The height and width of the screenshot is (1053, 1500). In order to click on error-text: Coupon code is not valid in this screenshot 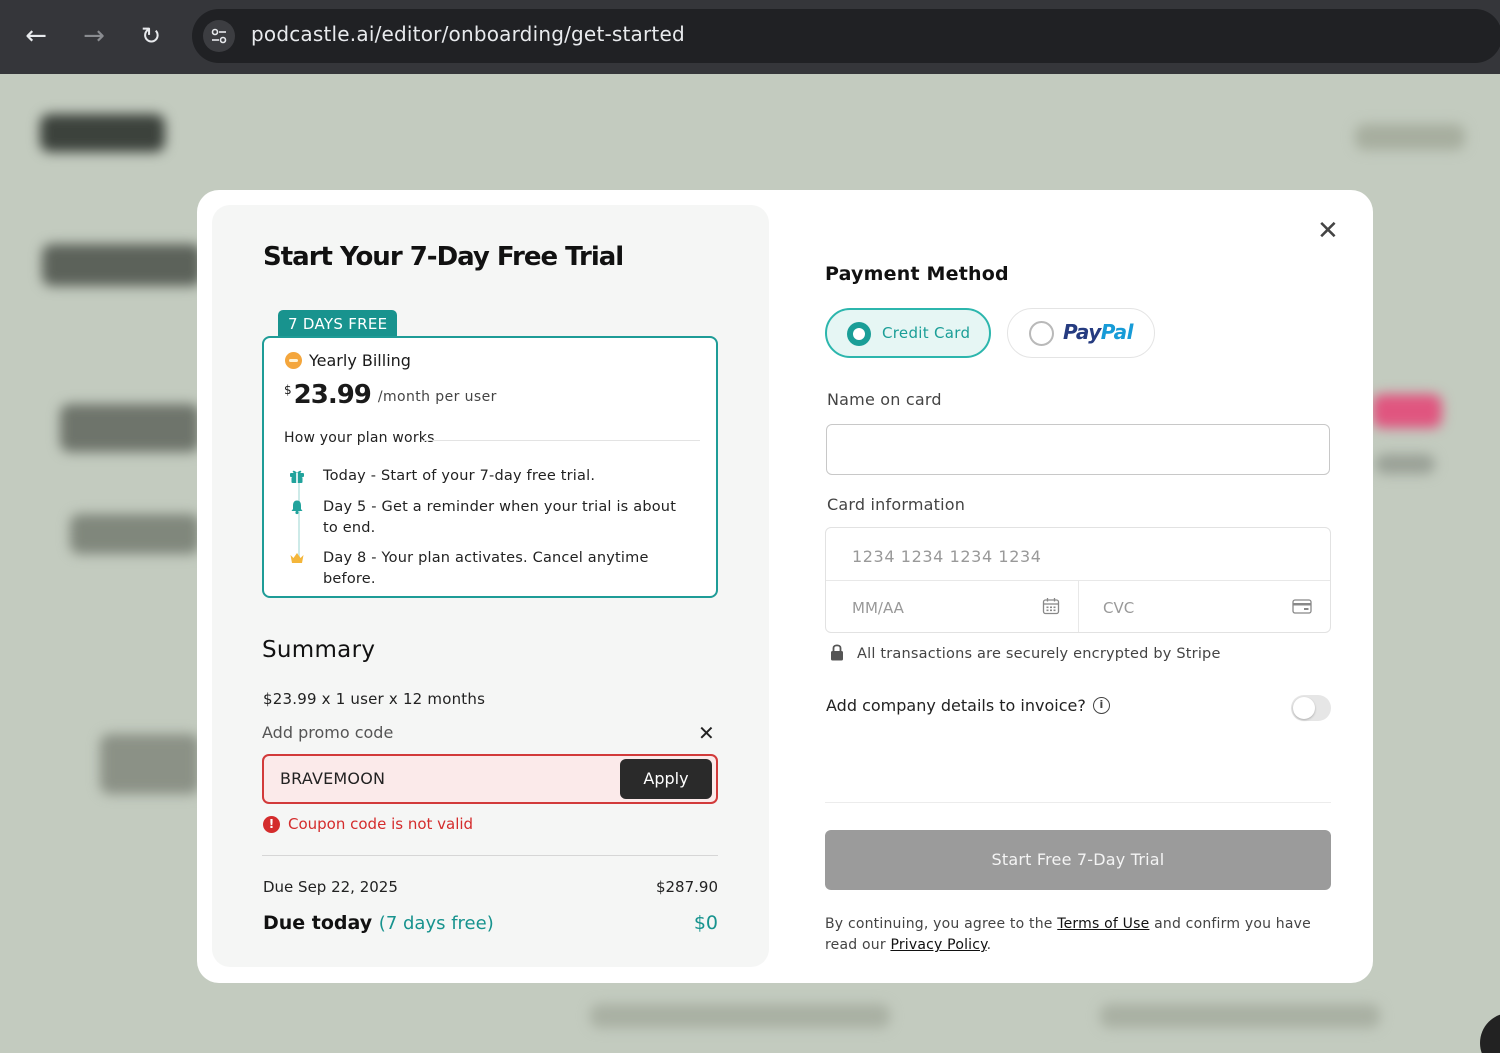, I will do `click(381, 824)`.